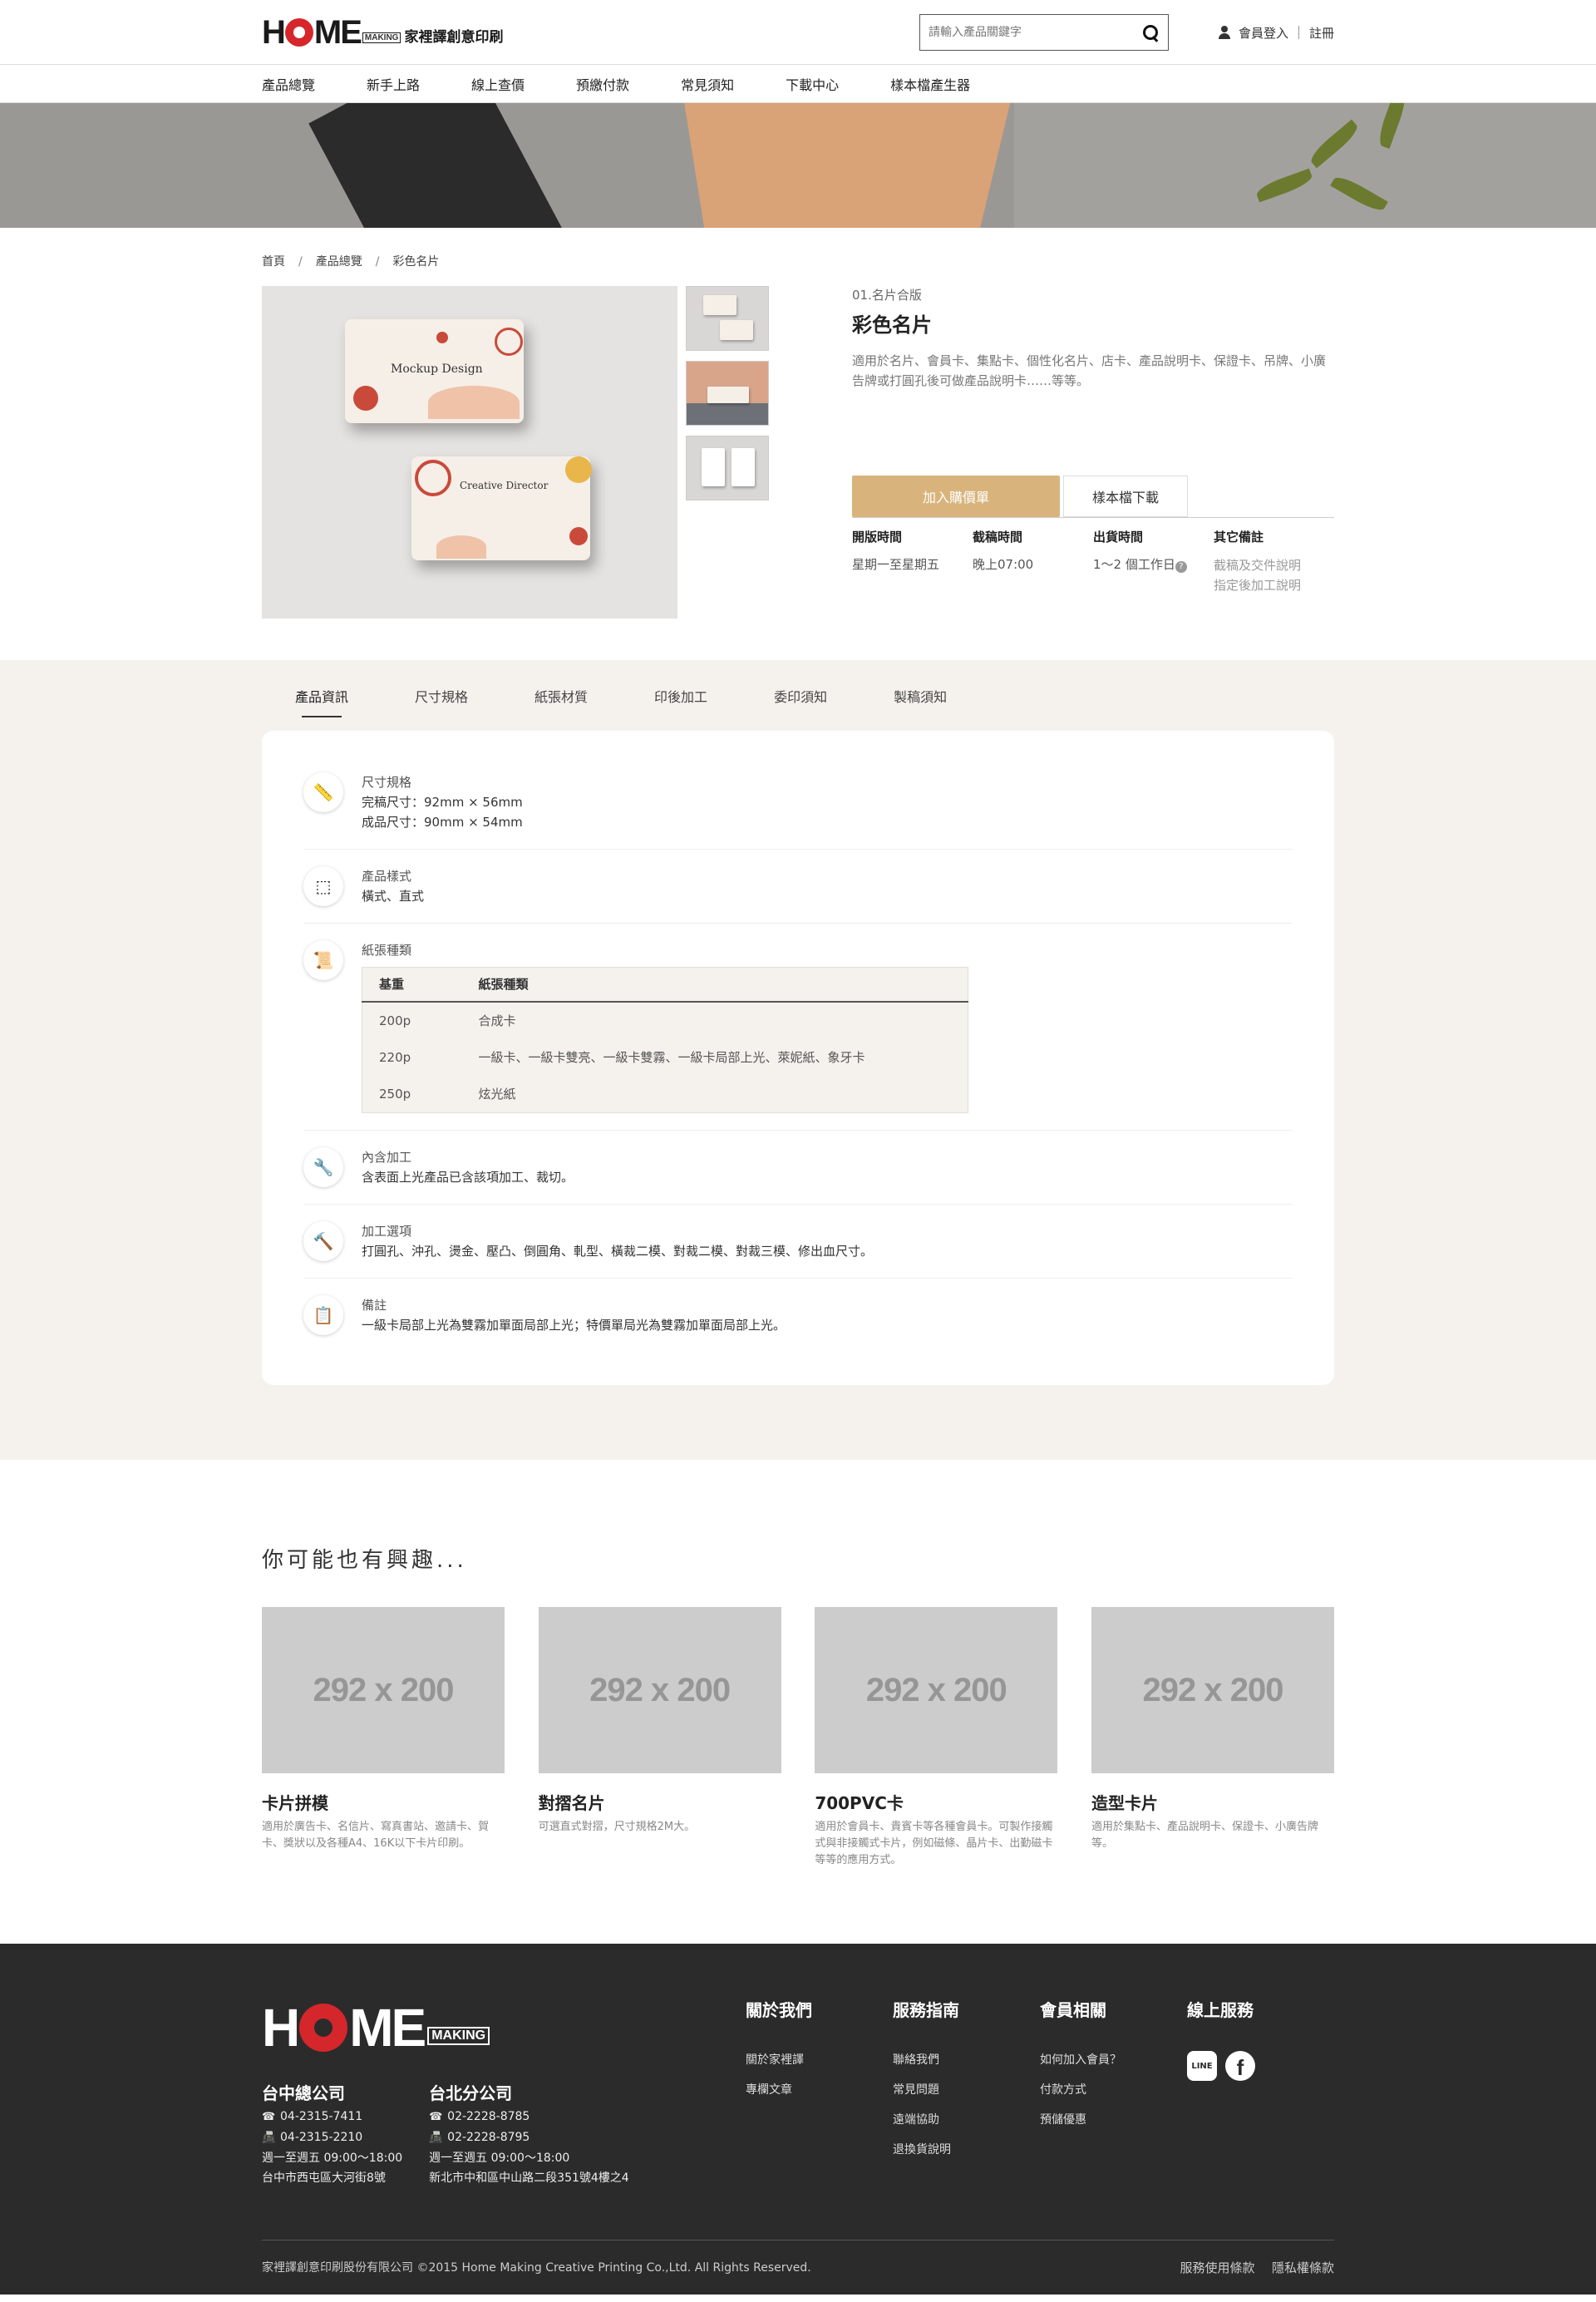 This screenshot has height=2302, width=1596. Describe the element at coordinates (488, 2137) in the screenshot. I see `office-fax-text: 02-2228-8795` at that location.